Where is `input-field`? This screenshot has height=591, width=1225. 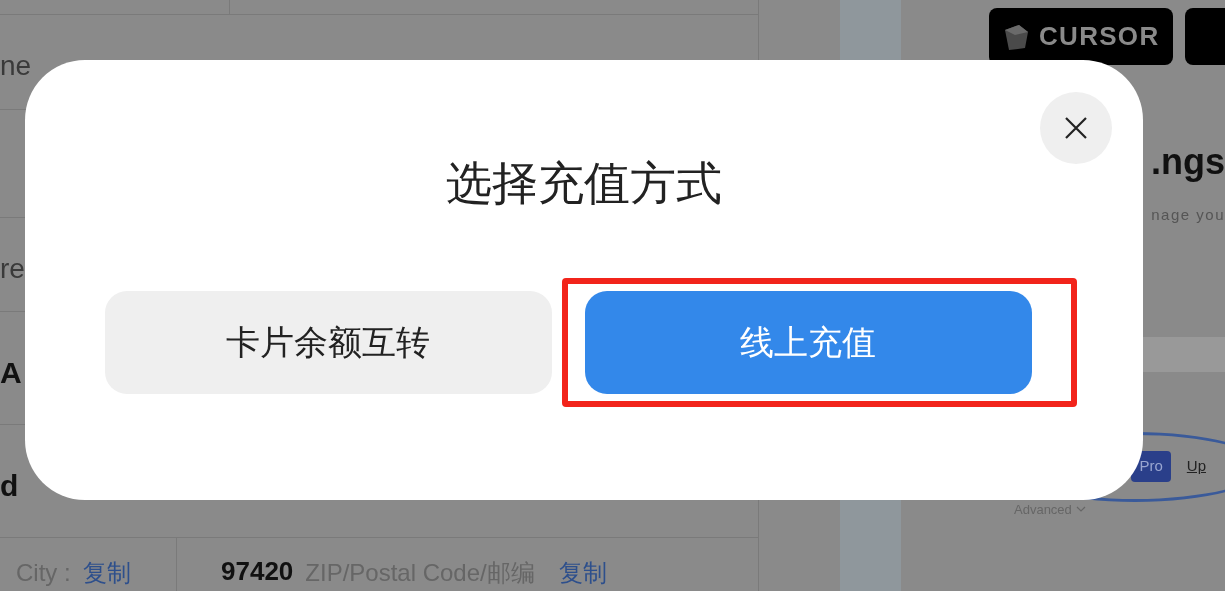
input-field is located at coordinates (1182, 354).